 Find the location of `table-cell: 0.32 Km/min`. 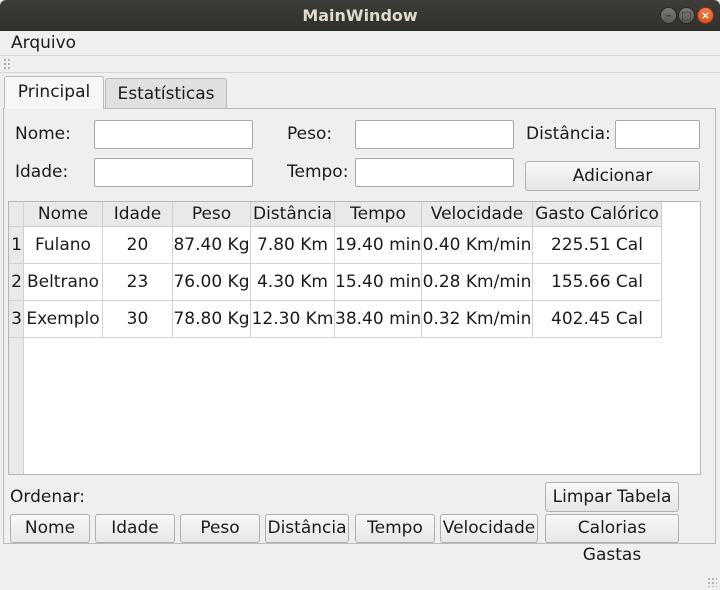

table-cell: 0.32 Km/min is located at coordinates (477, 319).